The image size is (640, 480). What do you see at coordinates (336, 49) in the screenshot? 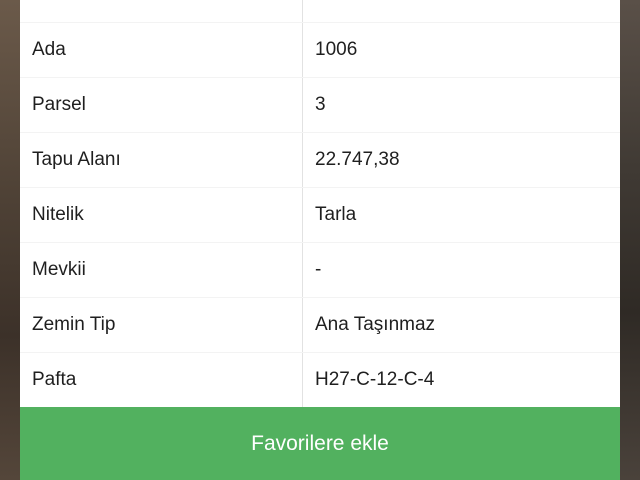
I see `row-value: 1006` at bounding box center [336, 49].